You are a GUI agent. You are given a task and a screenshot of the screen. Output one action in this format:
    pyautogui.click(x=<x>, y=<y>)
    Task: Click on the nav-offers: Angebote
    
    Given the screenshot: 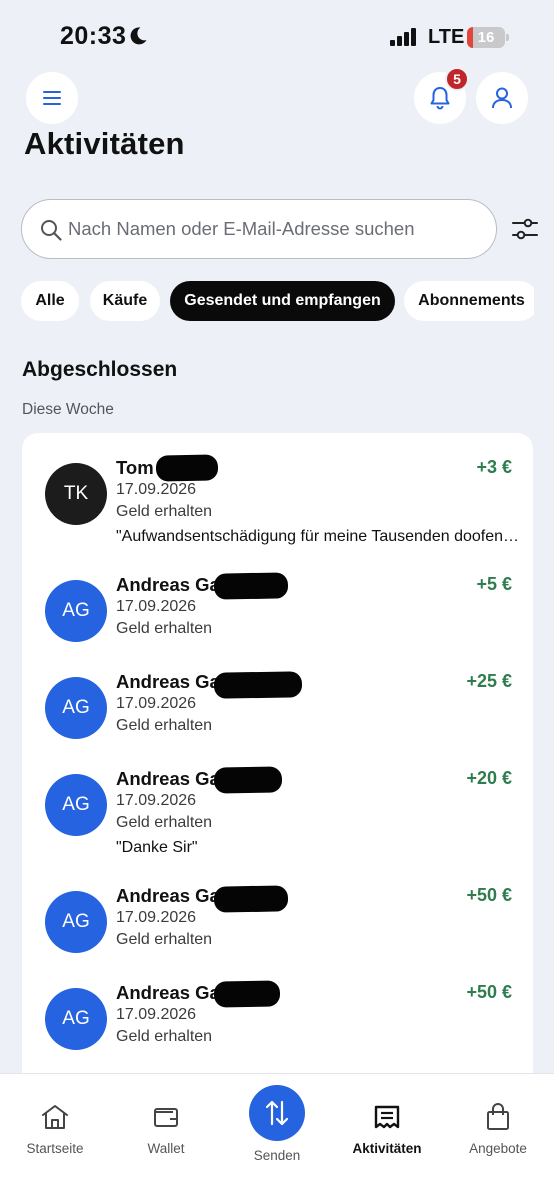 What is the action you would take?
    pyautogui.click(x=498, y=1124)
    